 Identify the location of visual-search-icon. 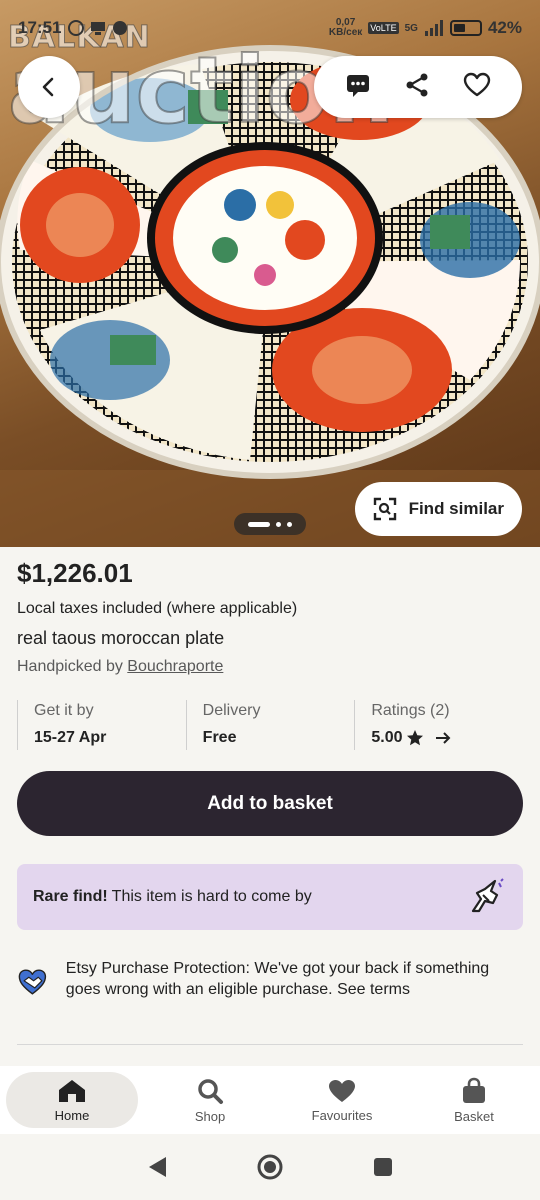
(384, 509).